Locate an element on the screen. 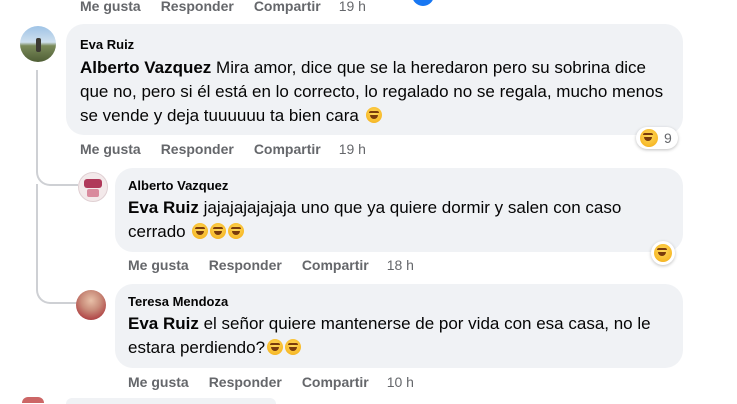 This screenshot has height=404, width=737. reaction-summary: 9 is located at coordinates (657, 138).